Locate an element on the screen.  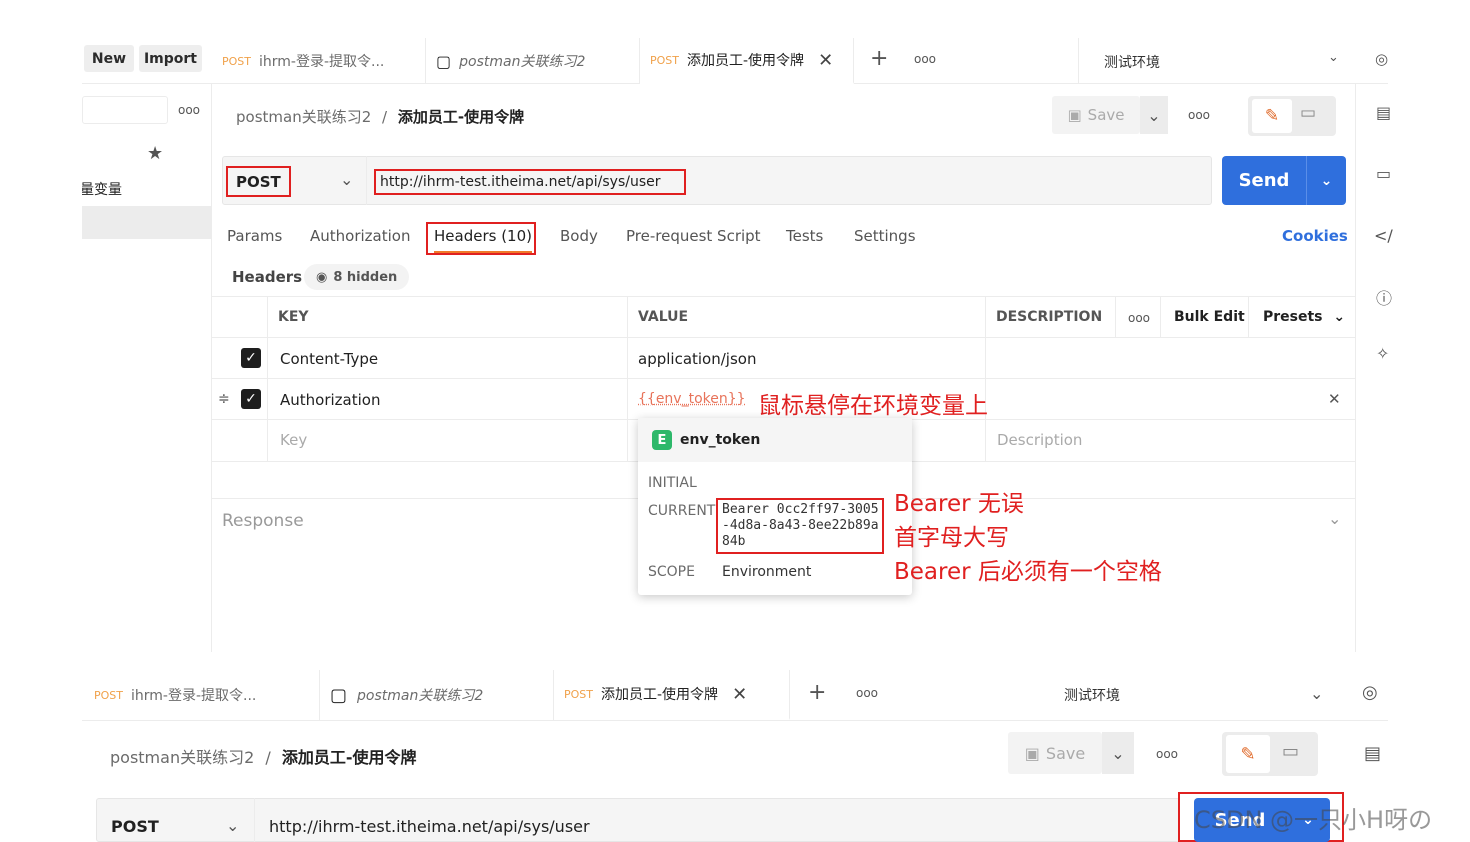
comments-icon: ▭ is located at coordinates (1383, 173).